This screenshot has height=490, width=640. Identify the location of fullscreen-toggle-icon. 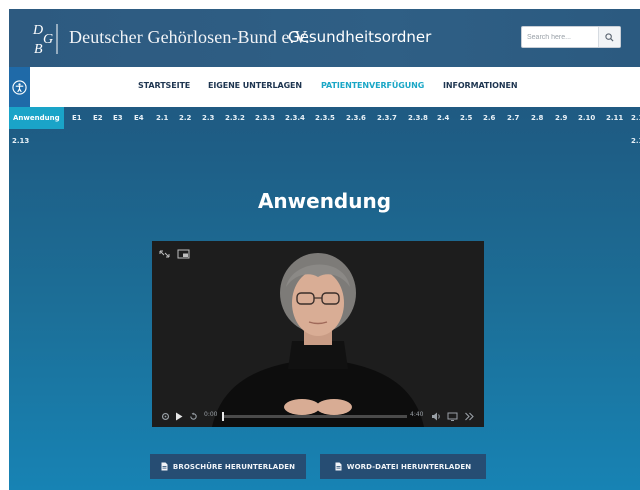
(164, 252).